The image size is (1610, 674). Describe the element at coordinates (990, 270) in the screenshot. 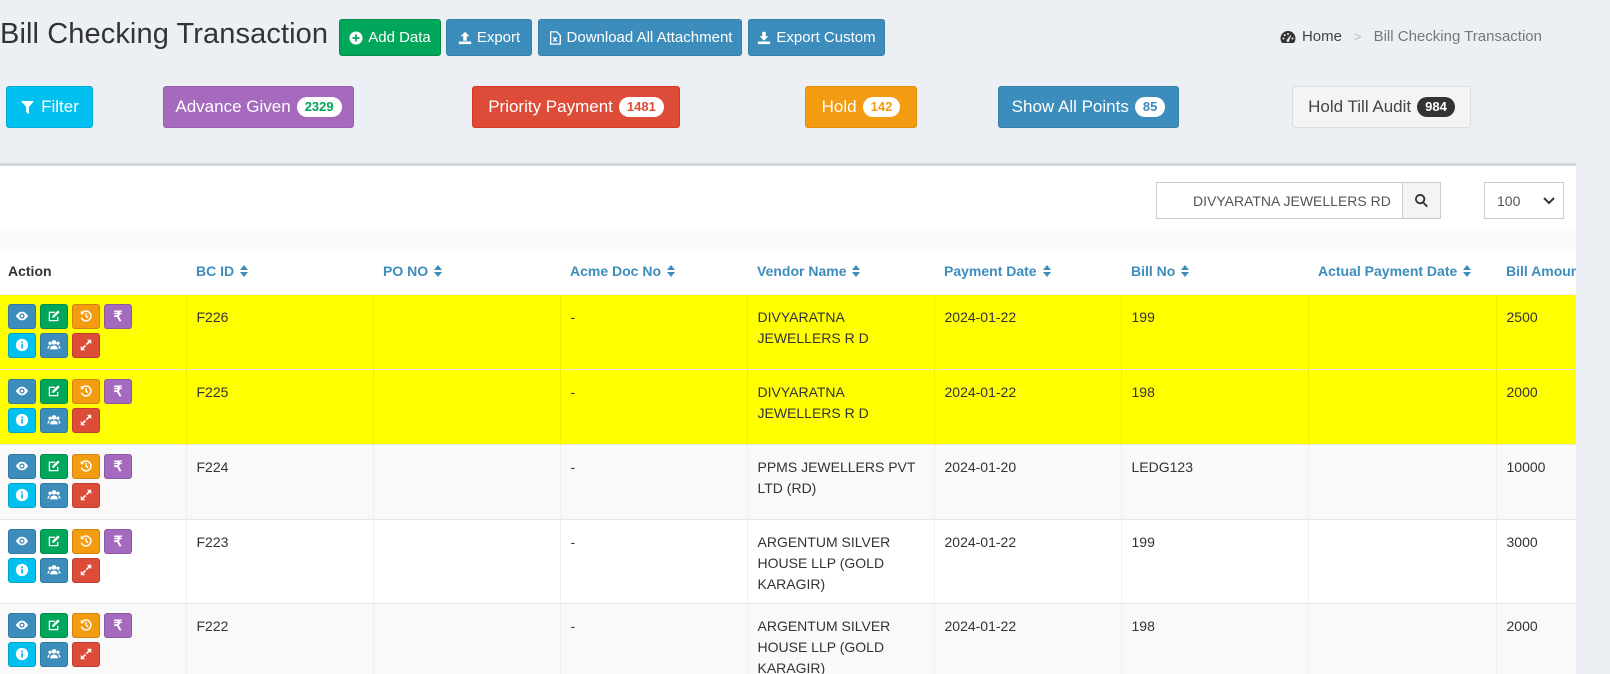

I see `col-header-payment-date-label: Payment Date` at that location.